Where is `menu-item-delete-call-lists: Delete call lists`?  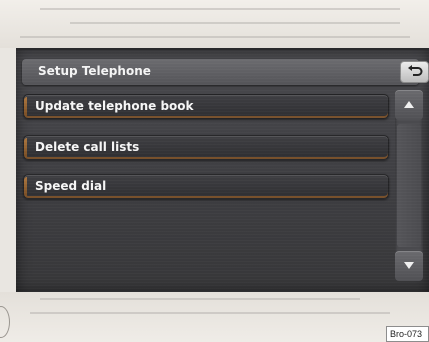 menu-item-delete-call-lists: Delete call lists is located at coordinates (206, 147).